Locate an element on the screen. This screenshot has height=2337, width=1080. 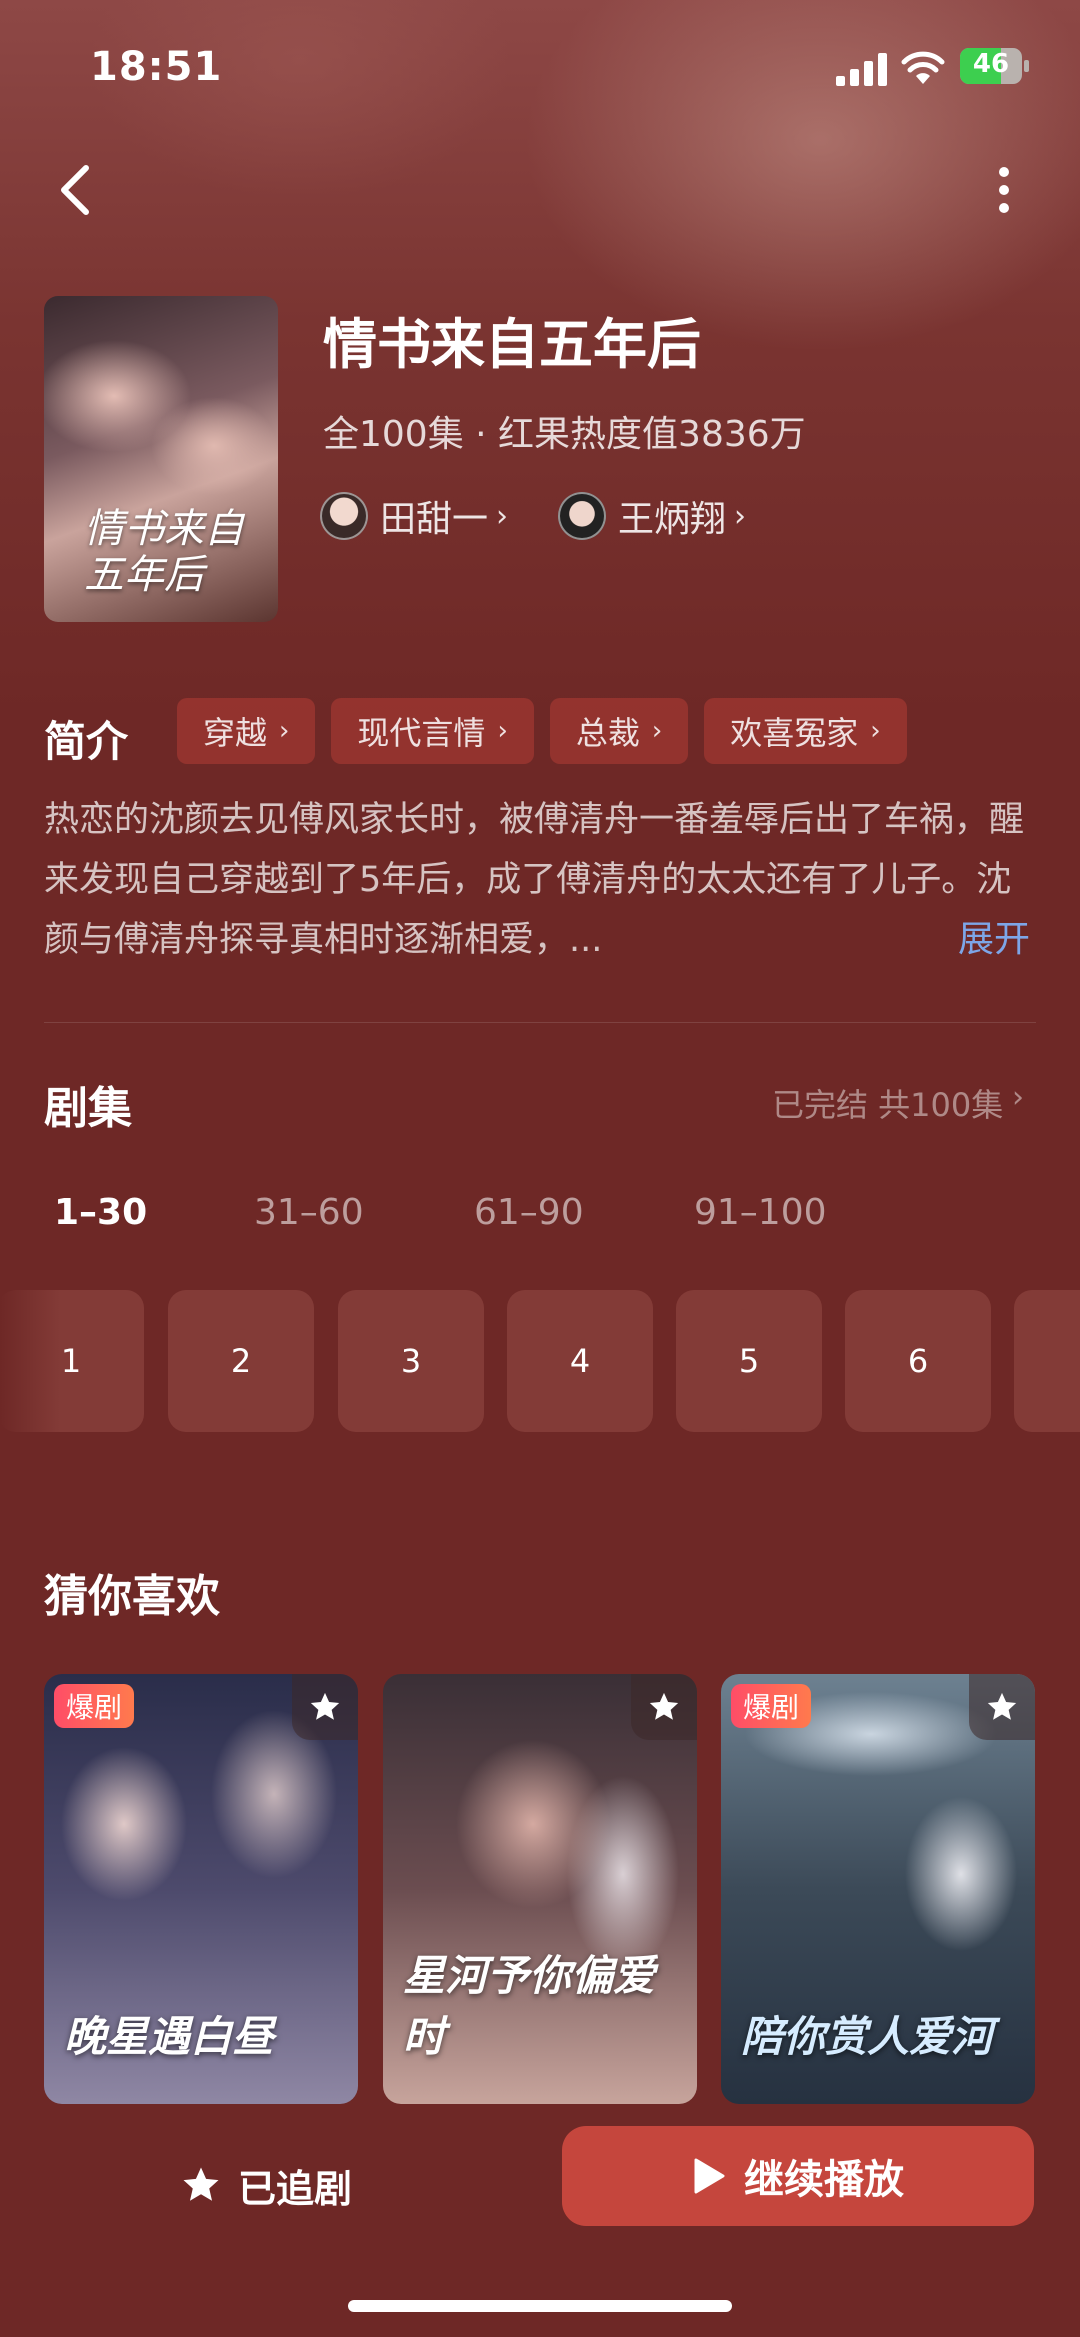
tag-time-travel: 穿越 › is located at coordinates (246, 731).